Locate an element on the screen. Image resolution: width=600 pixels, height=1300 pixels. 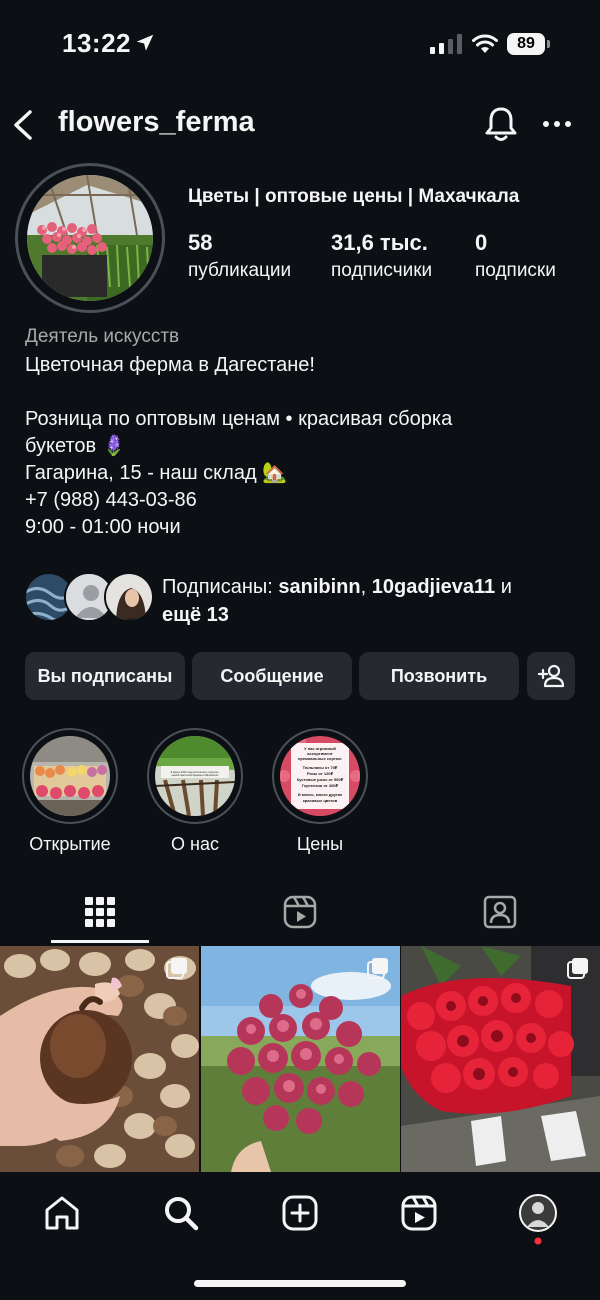
stat-posts: 58 публикации is located at coordinates (239, 256).